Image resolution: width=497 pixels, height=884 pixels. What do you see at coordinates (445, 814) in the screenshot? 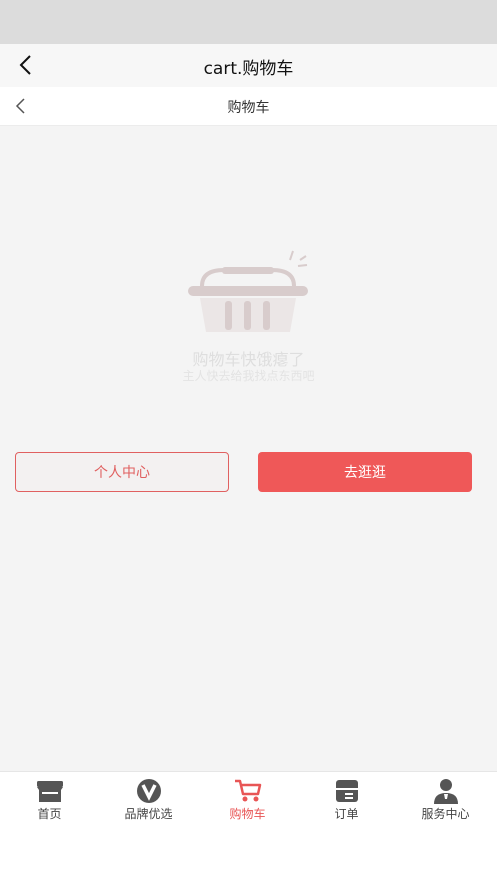
I see `tab-label: 服务中心` at bounding box center [445, 814].